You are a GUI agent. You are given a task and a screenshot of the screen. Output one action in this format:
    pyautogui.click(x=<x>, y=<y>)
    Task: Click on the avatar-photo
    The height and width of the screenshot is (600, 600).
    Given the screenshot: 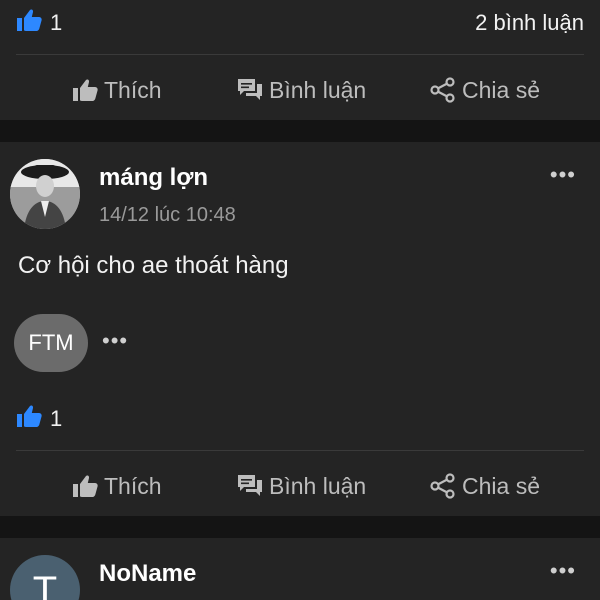 What is the action you would take?
    pyautogui.click(x=45, y=194)
    